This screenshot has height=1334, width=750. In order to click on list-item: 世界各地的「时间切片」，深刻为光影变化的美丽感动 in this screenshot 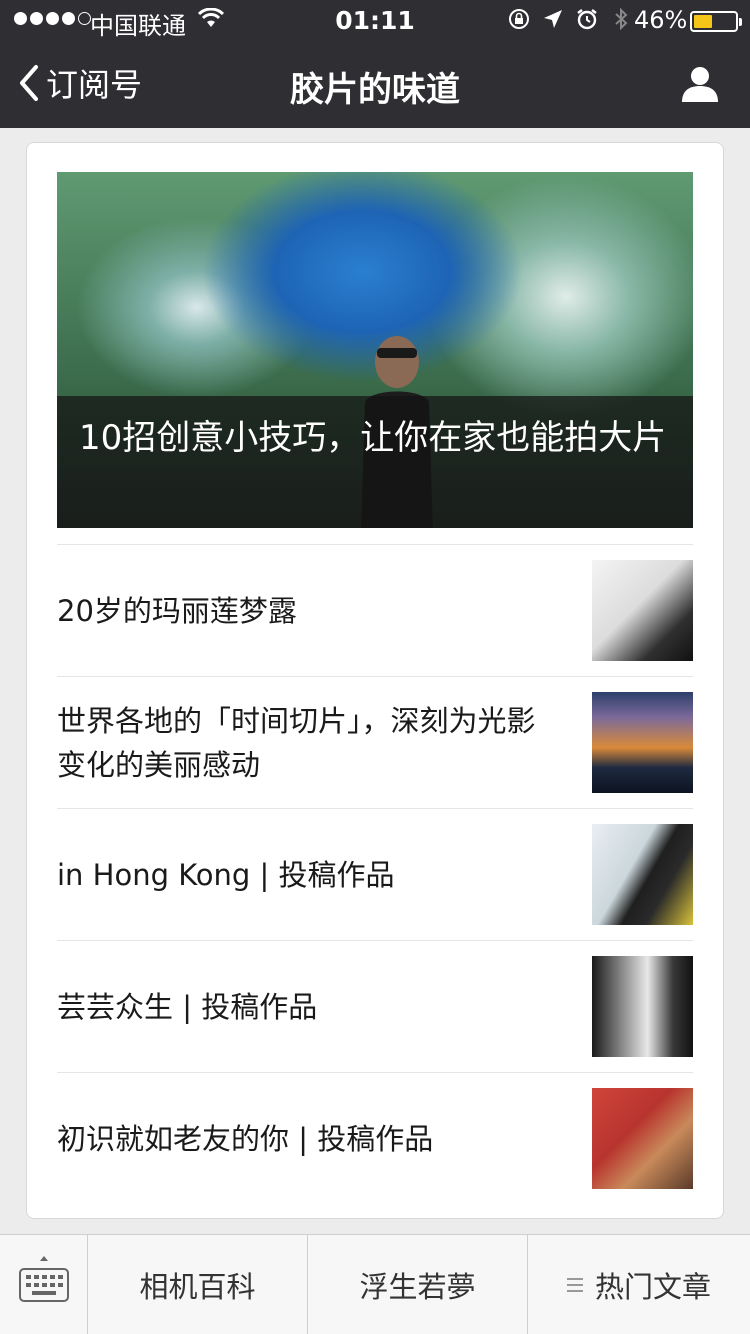, I will do `click(375, 742)`.